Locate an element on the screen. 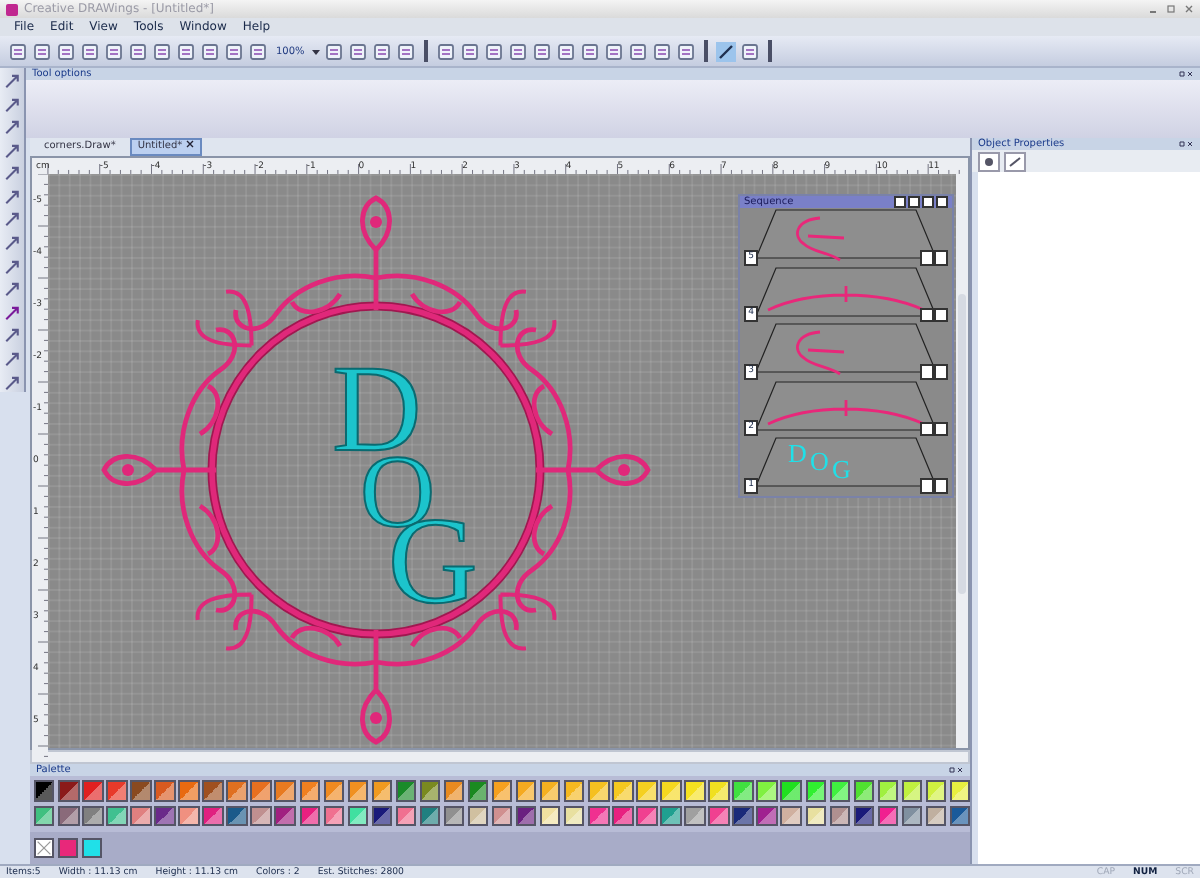 This screenshot has height=878, width=1200. restore-icon is located at coordinates (1171, 9).